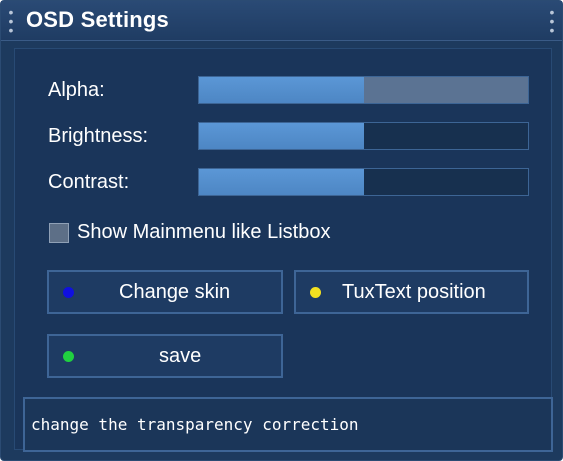 Image resolution: width=563 pixels, height=461 pixels. What do you see at coordinates (281, 90) in the screenshot?
I see `alpha-slider-fill` at bounding box center [281, 90].